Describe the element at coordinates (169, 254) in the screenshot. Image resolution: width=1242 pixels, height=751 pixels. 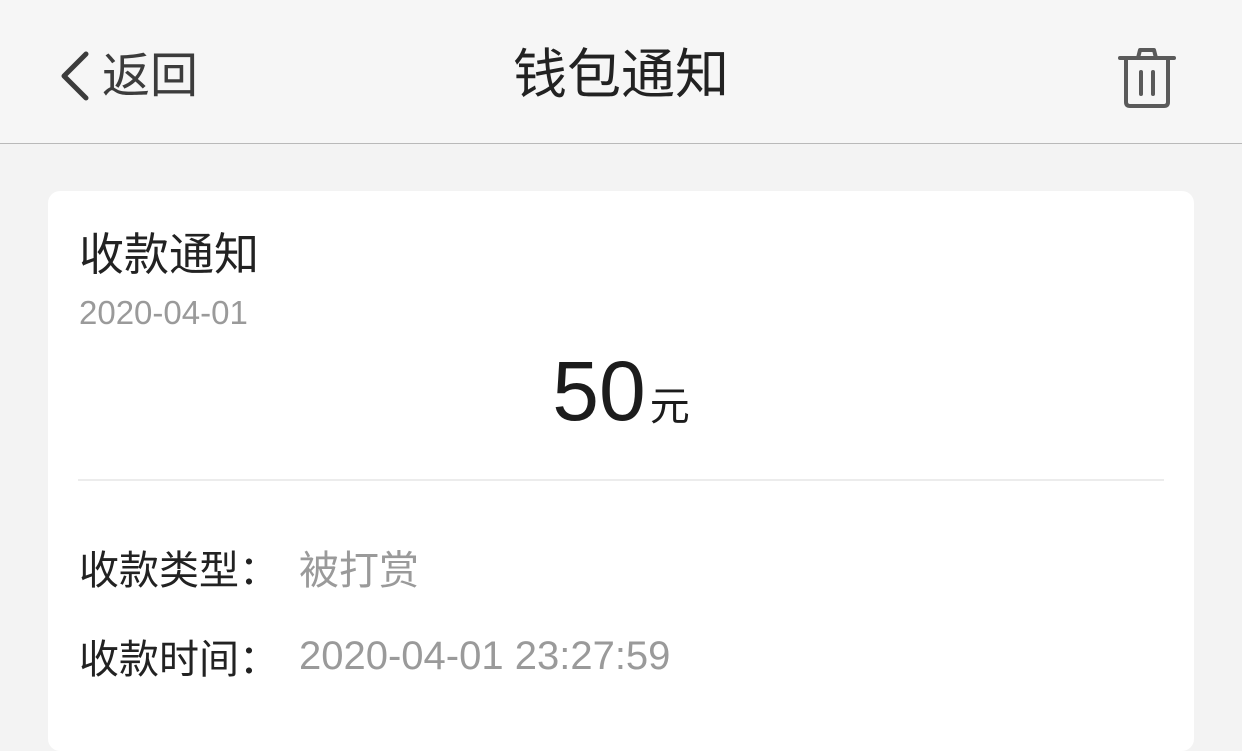
I see `card-title: 收款通知` at that location.